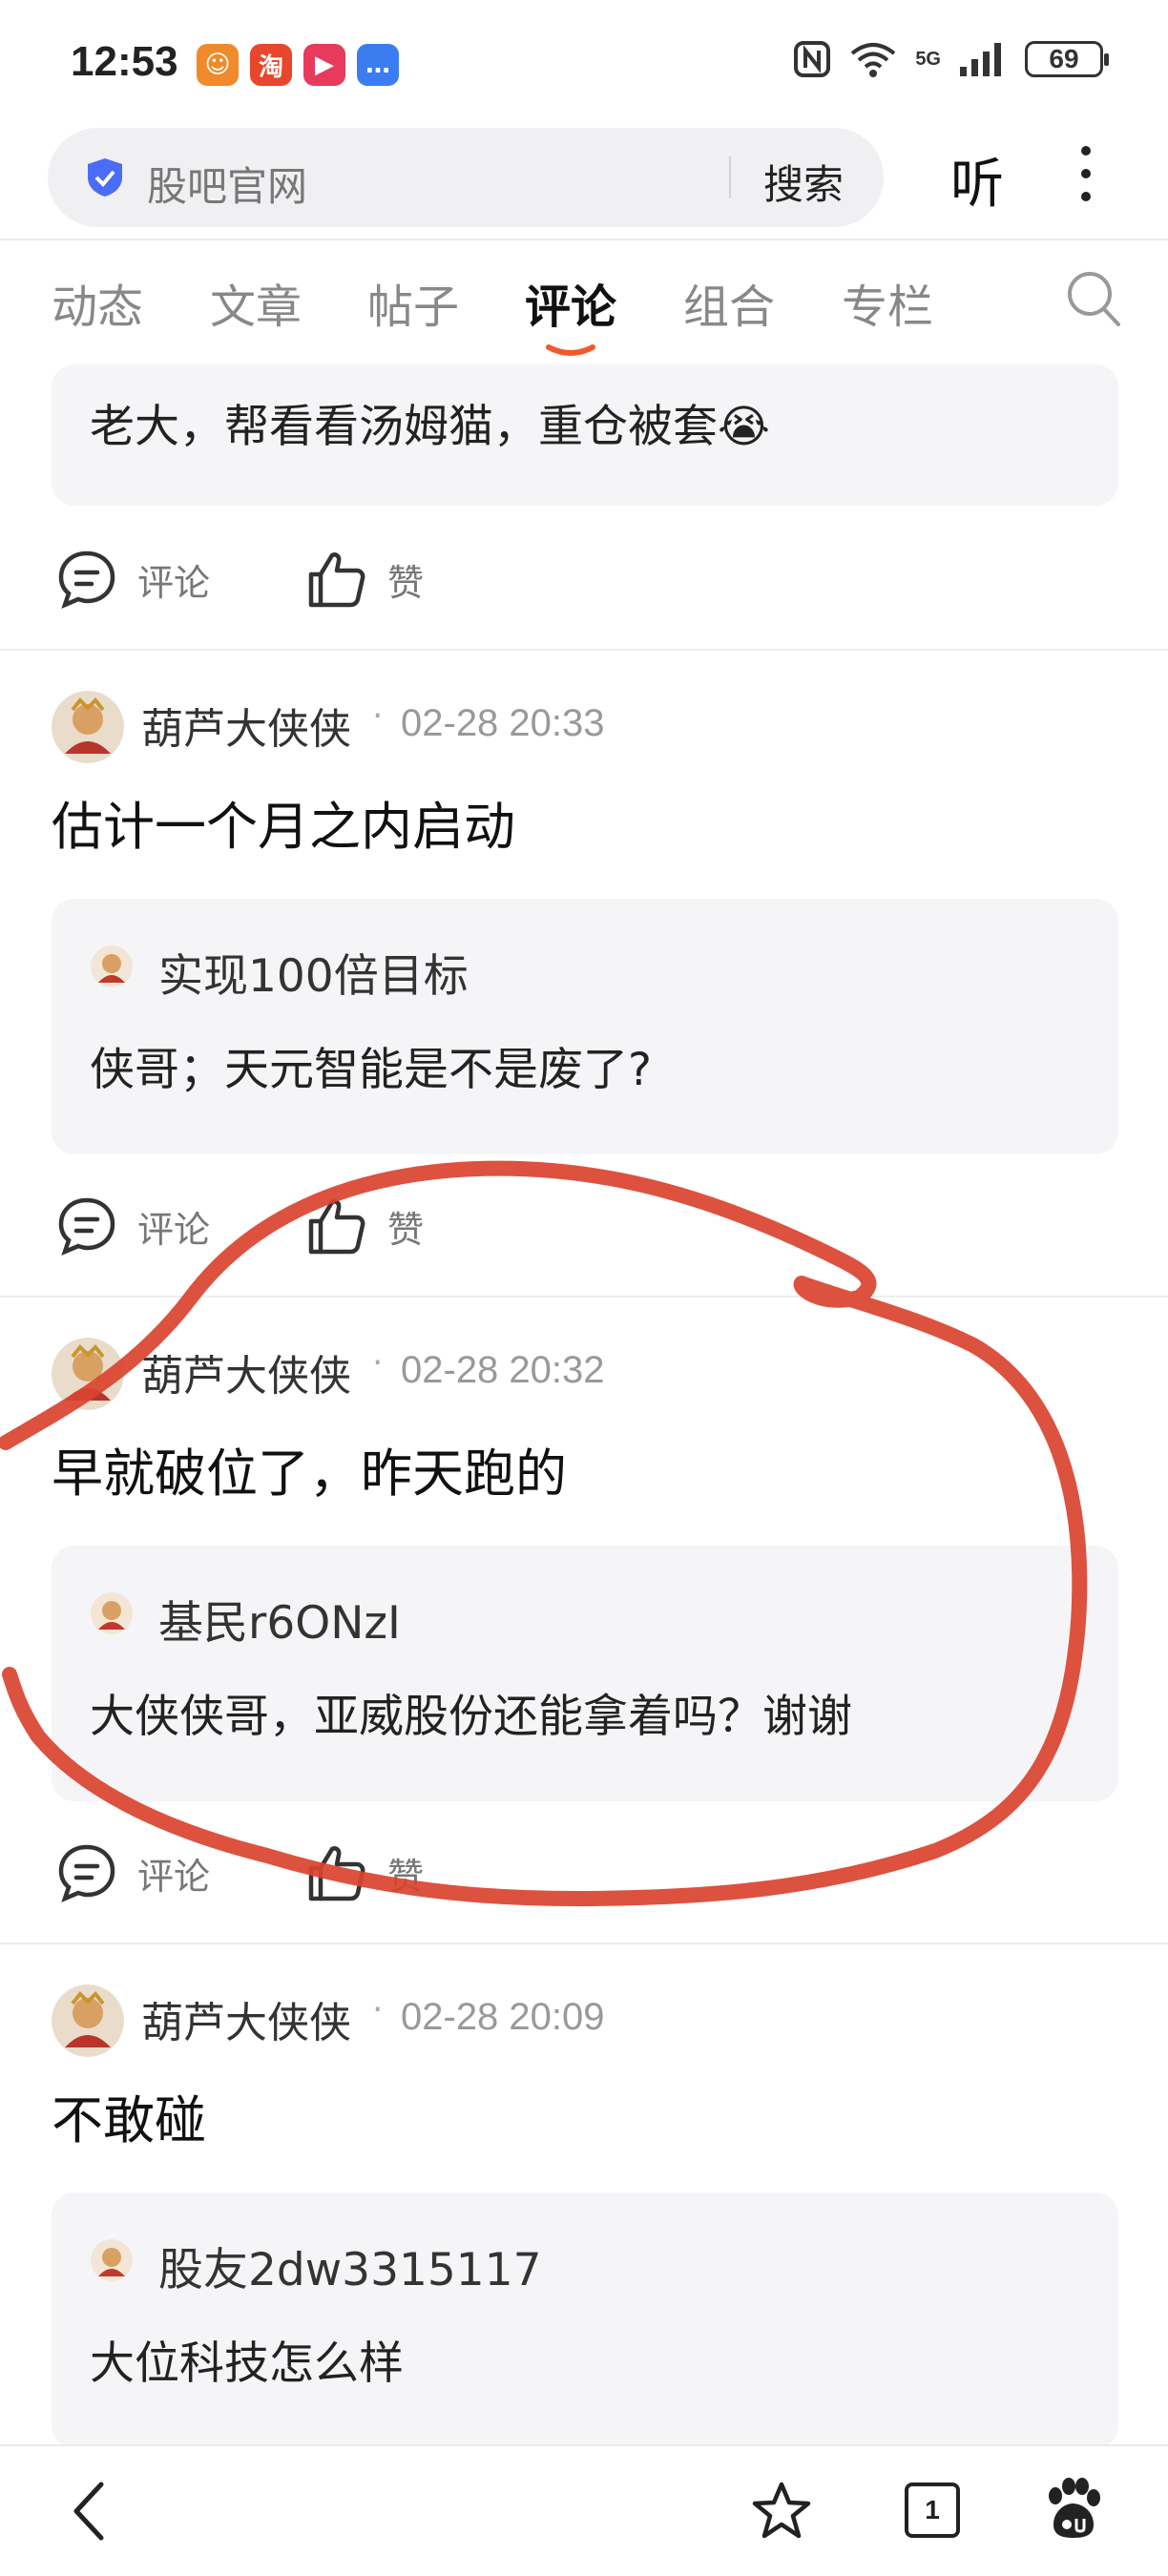  I want to click on tab-comments: 评论, so click(570, 302).